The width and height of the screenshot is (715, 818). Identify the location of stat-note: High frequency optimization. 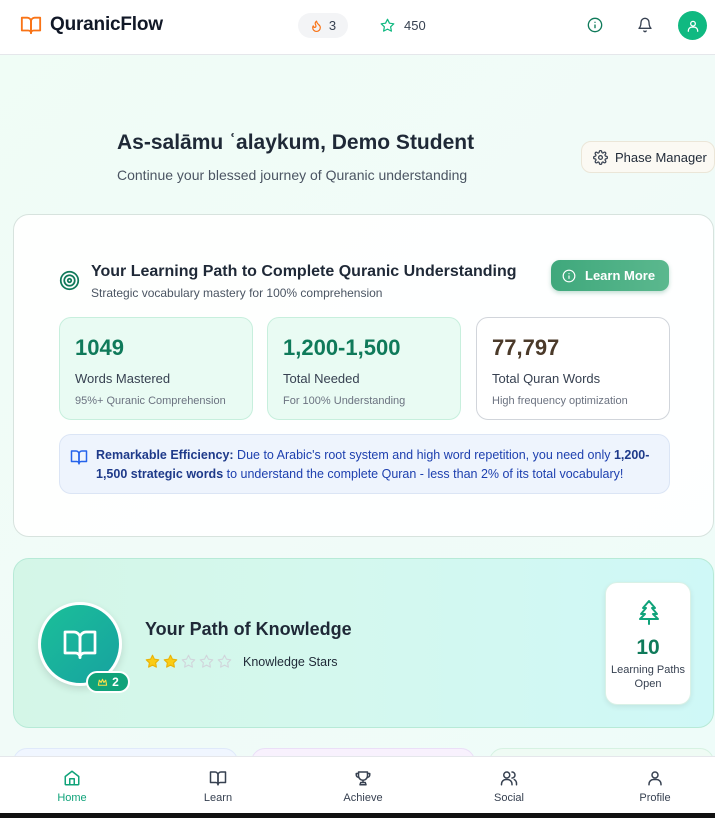
(560, 401).